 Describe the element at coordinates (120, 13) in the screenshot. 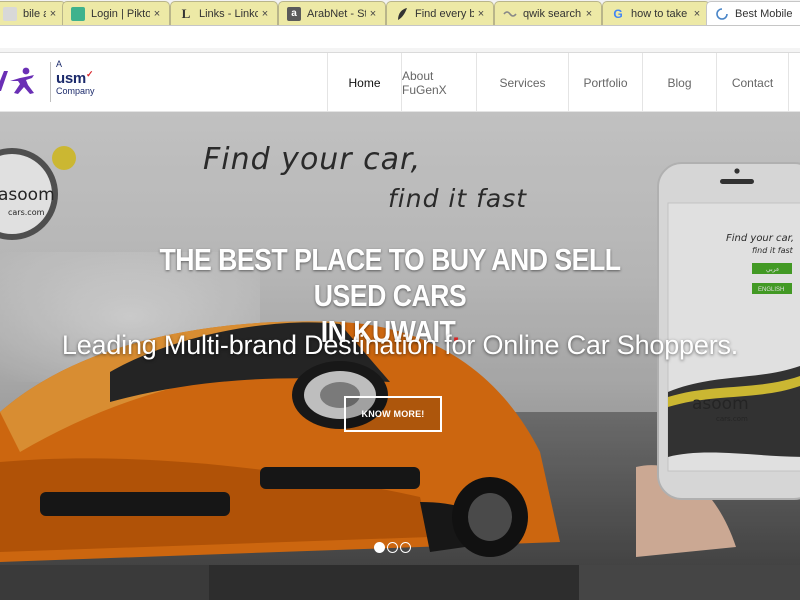

I see `tab-title: Login | Pikto` at that location.